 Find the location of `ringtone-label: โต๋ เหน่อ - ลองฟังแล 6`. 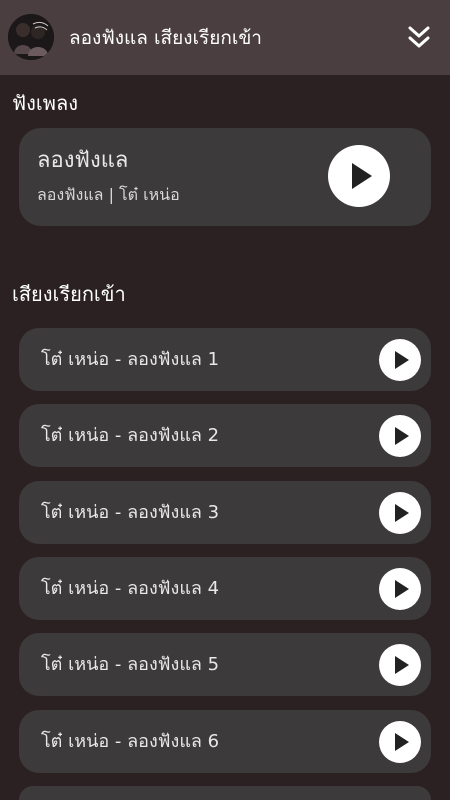

ringtone-label: โต๋ เหน่อ - ลองฟังแล 6 is located at coordinates (130, 741).